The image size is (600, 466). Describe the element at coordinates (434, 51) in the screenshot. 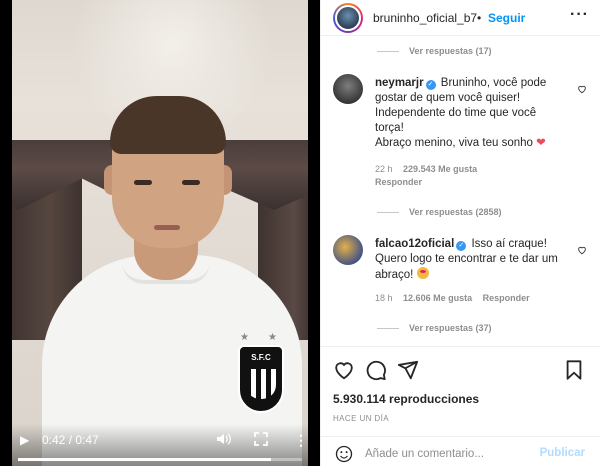

I see `view-replies-button: Ver respuestas (17)` at that location.